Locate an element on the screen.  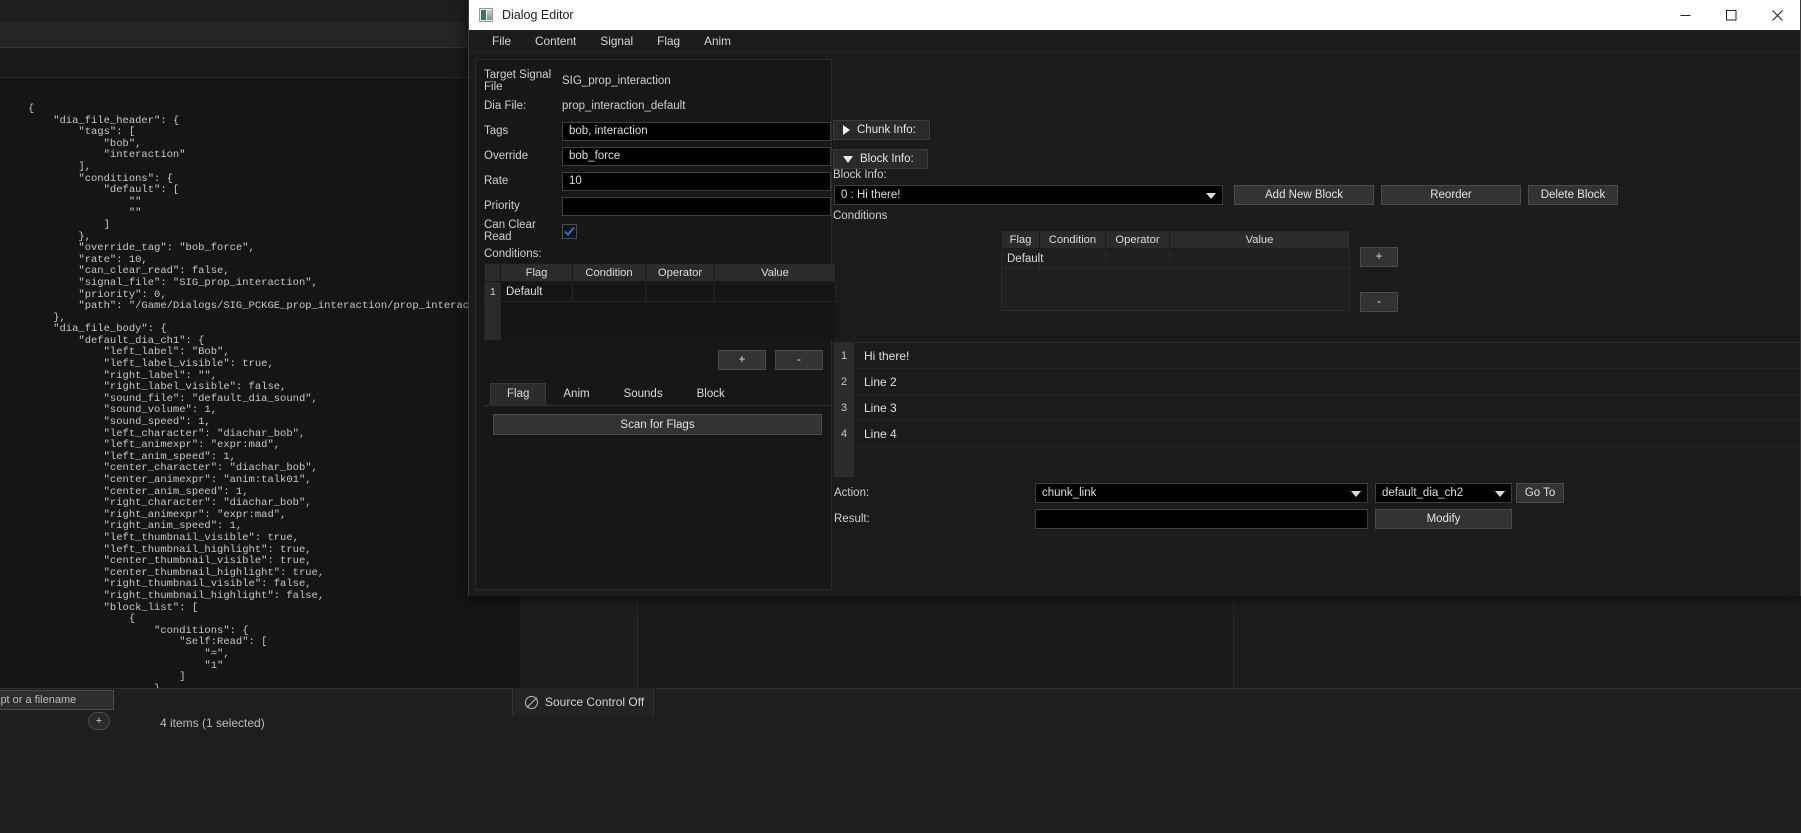
rate-row: Rate is located at coordinates (657, 181).